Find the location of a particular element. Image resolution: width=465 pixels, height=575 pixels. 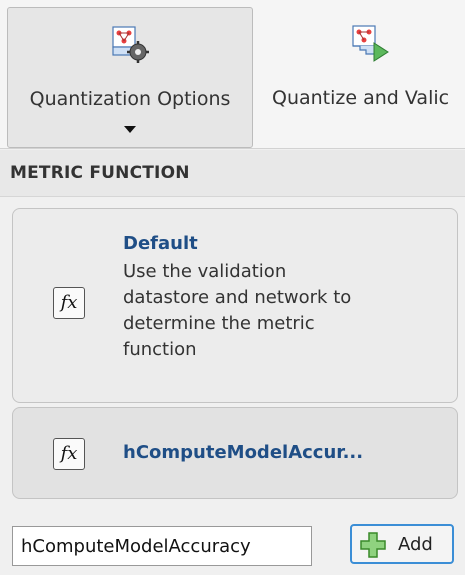

add-label: Add is located at coordinates (415, 544).